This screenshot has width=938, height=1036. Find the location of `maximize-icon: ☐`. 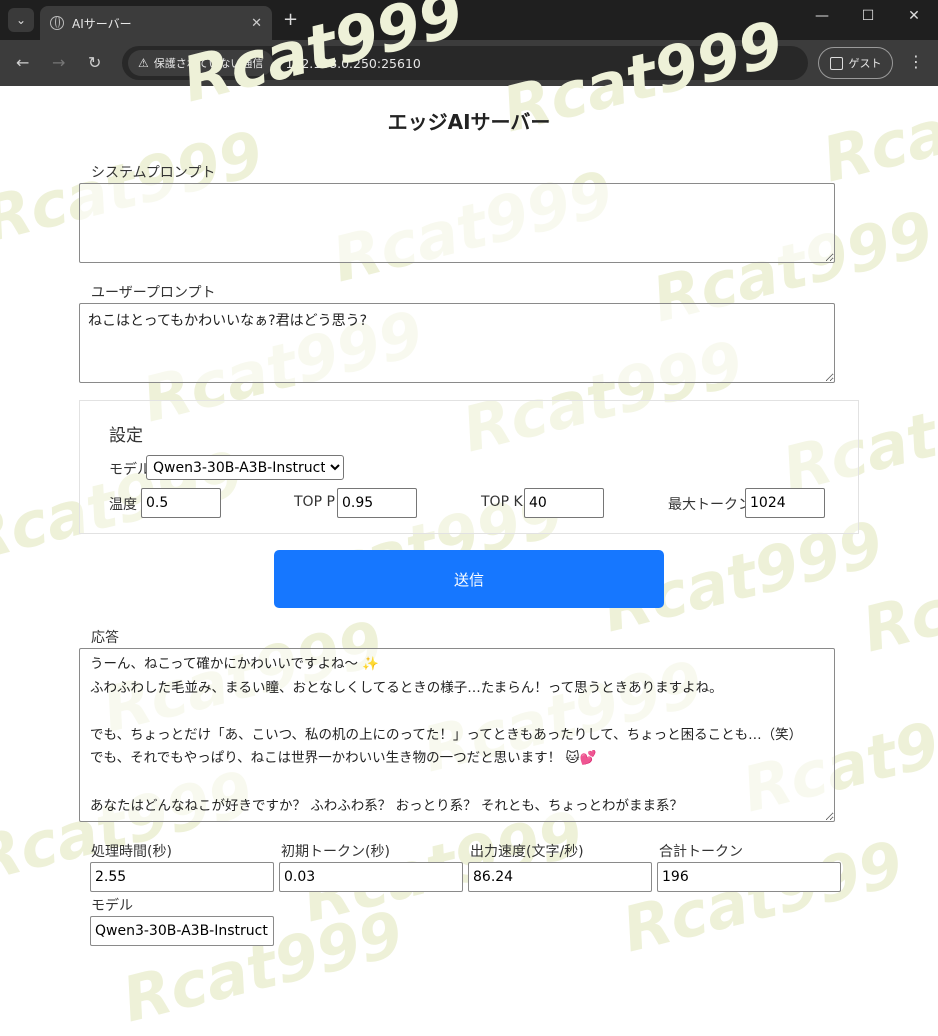

maximize-icon: ☐ is located at coordinates (868, 16).